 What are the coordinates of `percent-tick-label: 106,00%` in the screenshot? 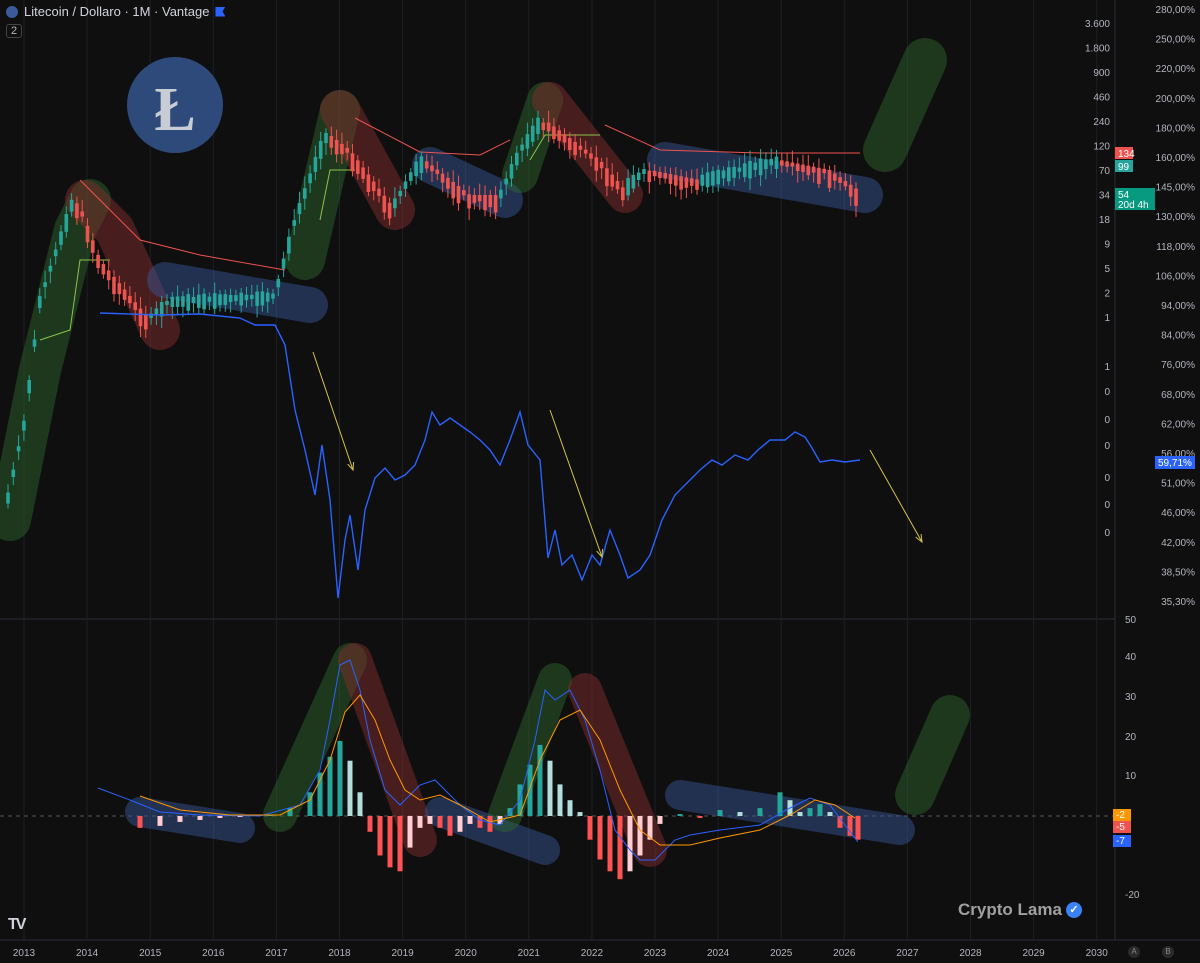 It's located at (1176, 276).